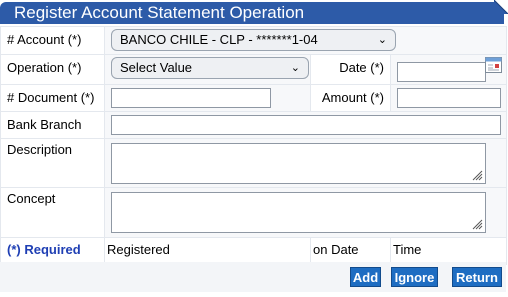 This screenshot has height=297, width=508. What do you see at coordinates (350, 251) in the screenshot?
I see `on-date-label: on Date` at bounding box center [350, 251].